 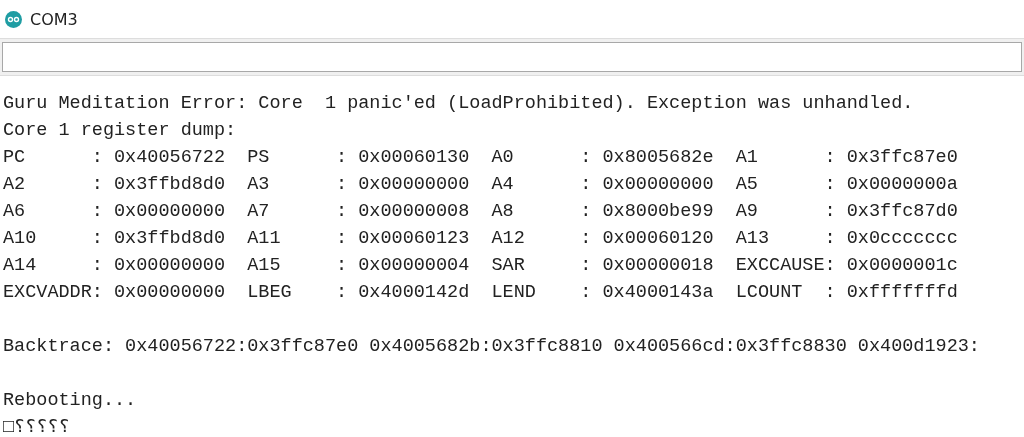 I want to click on console-line: □⸮⸮⸮⸮⸮, so click(x=37, y=426).